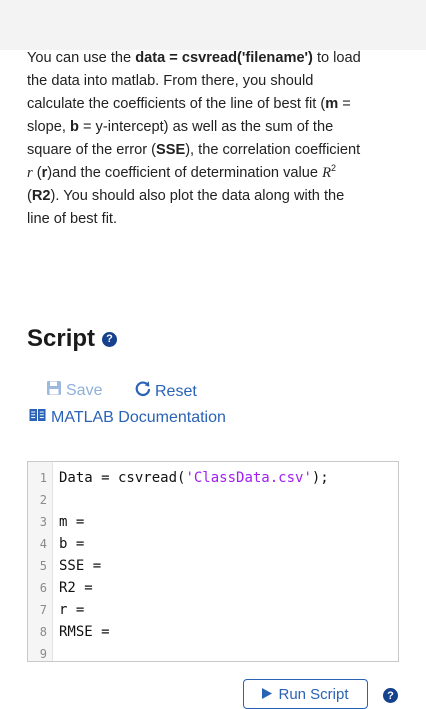  Describe the element at coordinates (76, 588) in the screenshot. I see `code-text: R2 =` at that location.